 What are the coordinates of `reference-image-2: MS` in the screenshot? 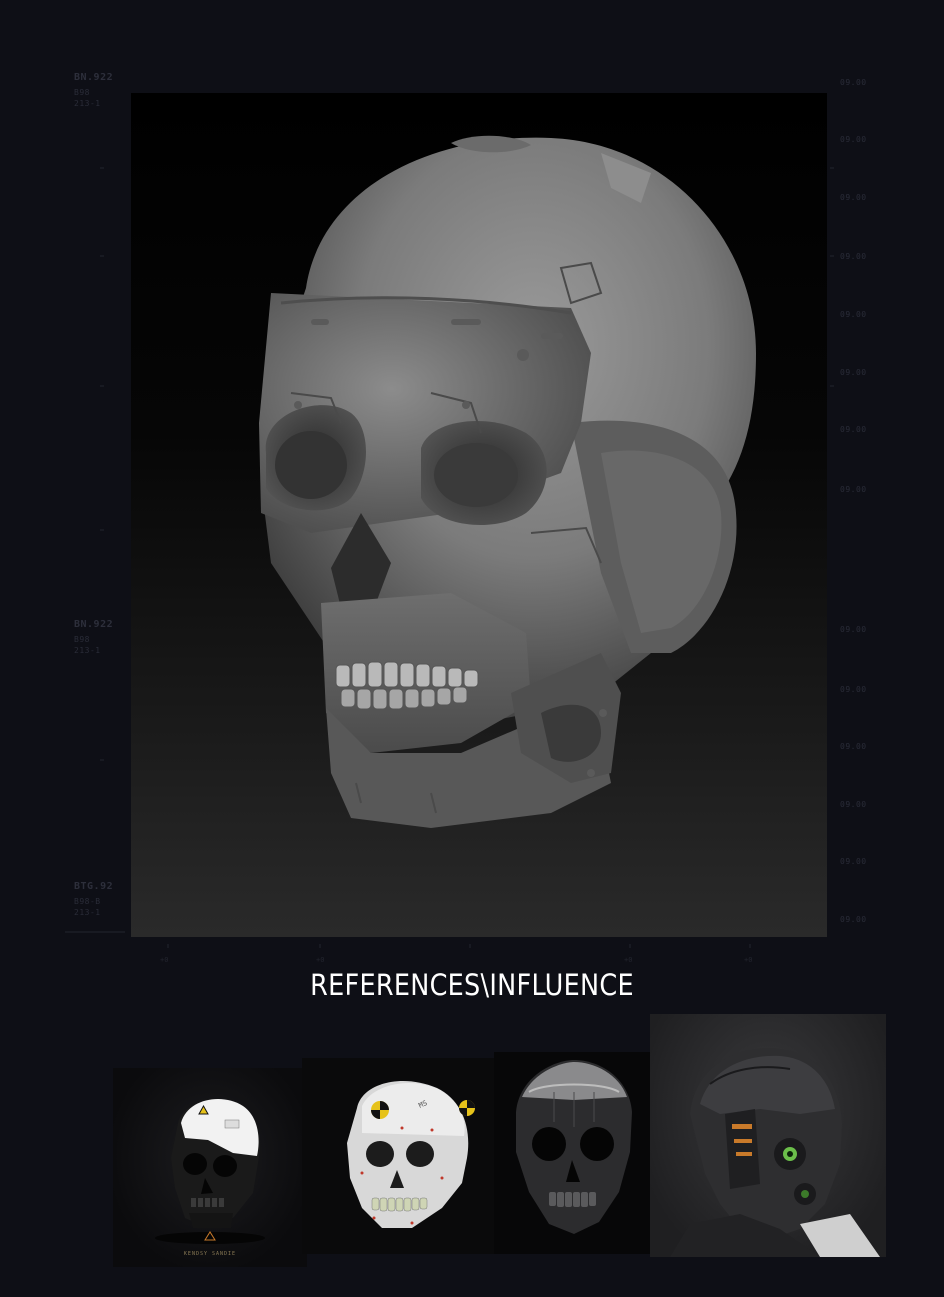 It's located at (398, 1156).